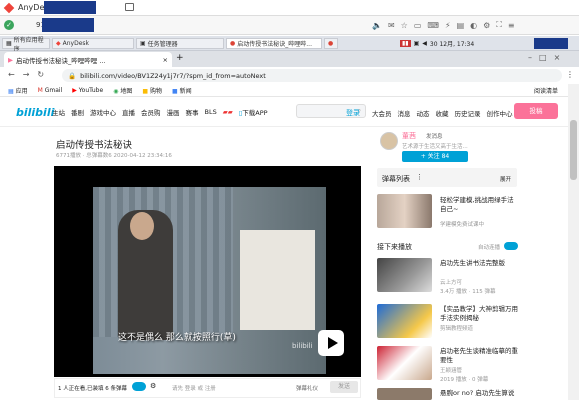 The image size is (579, 400). Describe the element at coordinates (77, 112) in the screenshot. I see `nav-link-anime: 番剧` at that location.